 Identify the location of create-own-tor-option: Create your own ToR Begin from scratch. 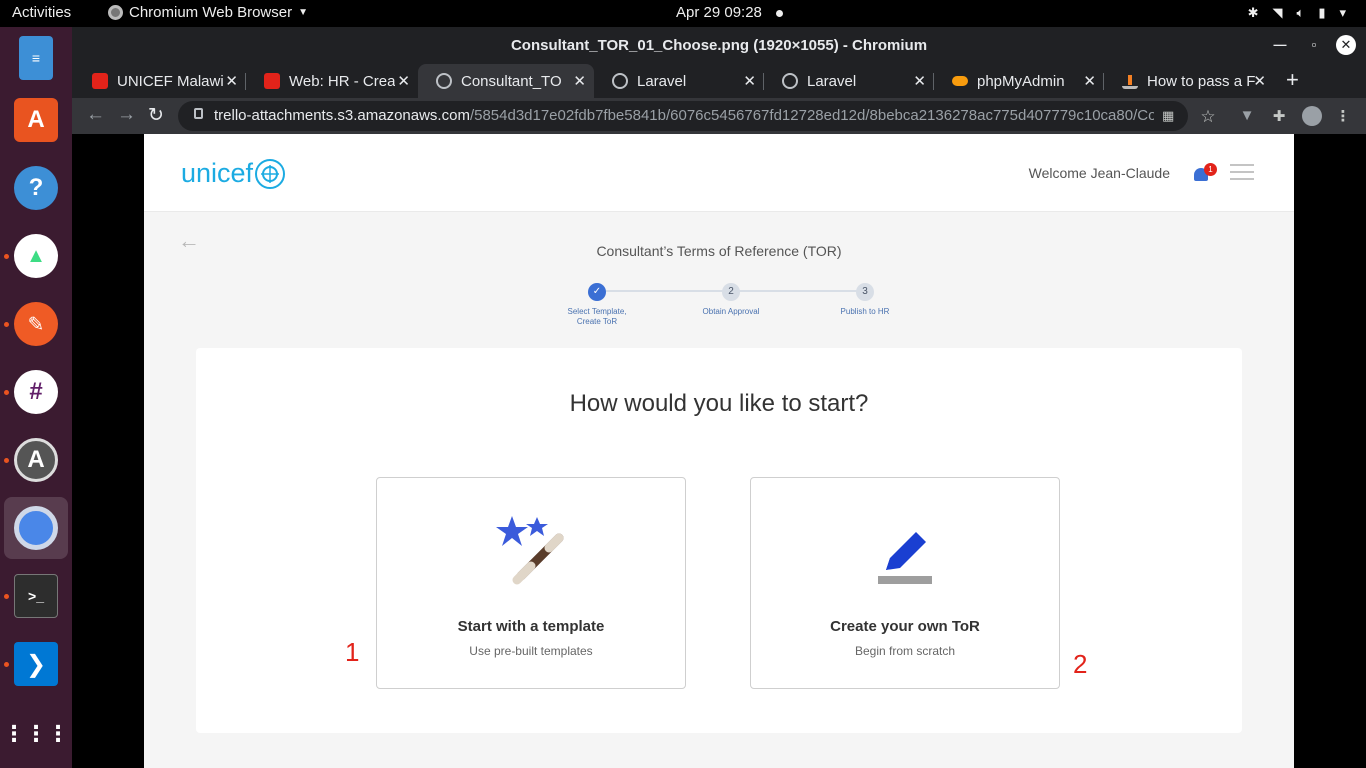
(905, 583).